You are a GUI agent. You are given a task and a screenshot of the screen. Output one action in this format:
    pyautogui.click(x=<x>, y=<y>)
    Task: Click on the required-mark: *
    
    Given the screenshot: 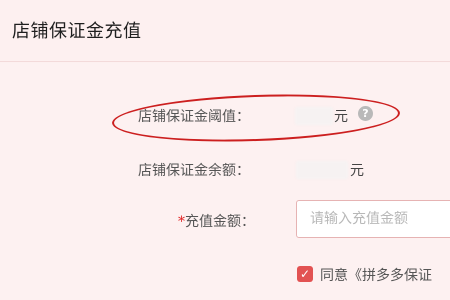 What is the action you would take?
    pyautogui.click(x=181, y=222)
    